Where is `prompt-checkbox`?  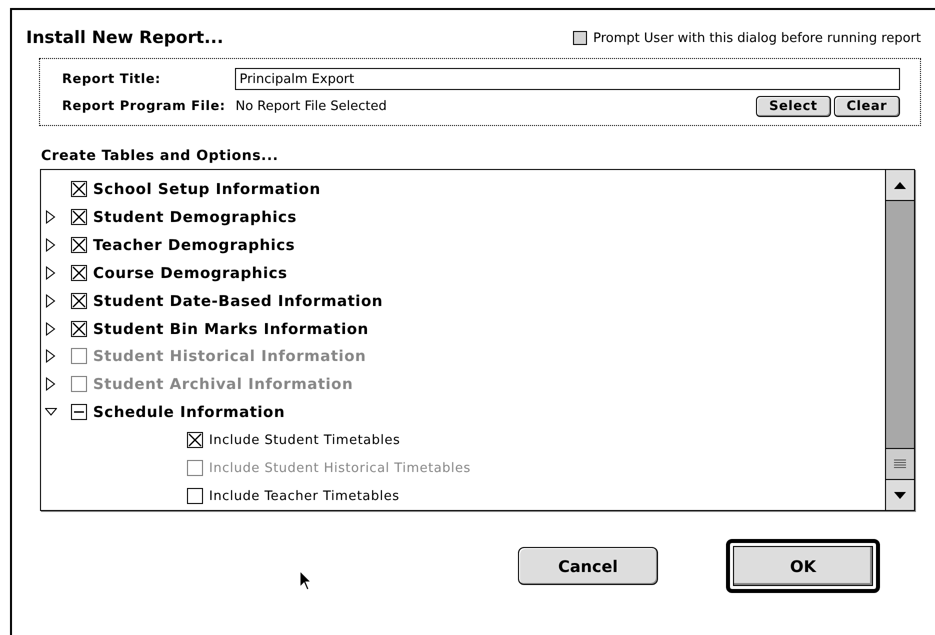 prompt-checkbox is located at coordinates (580, 38).